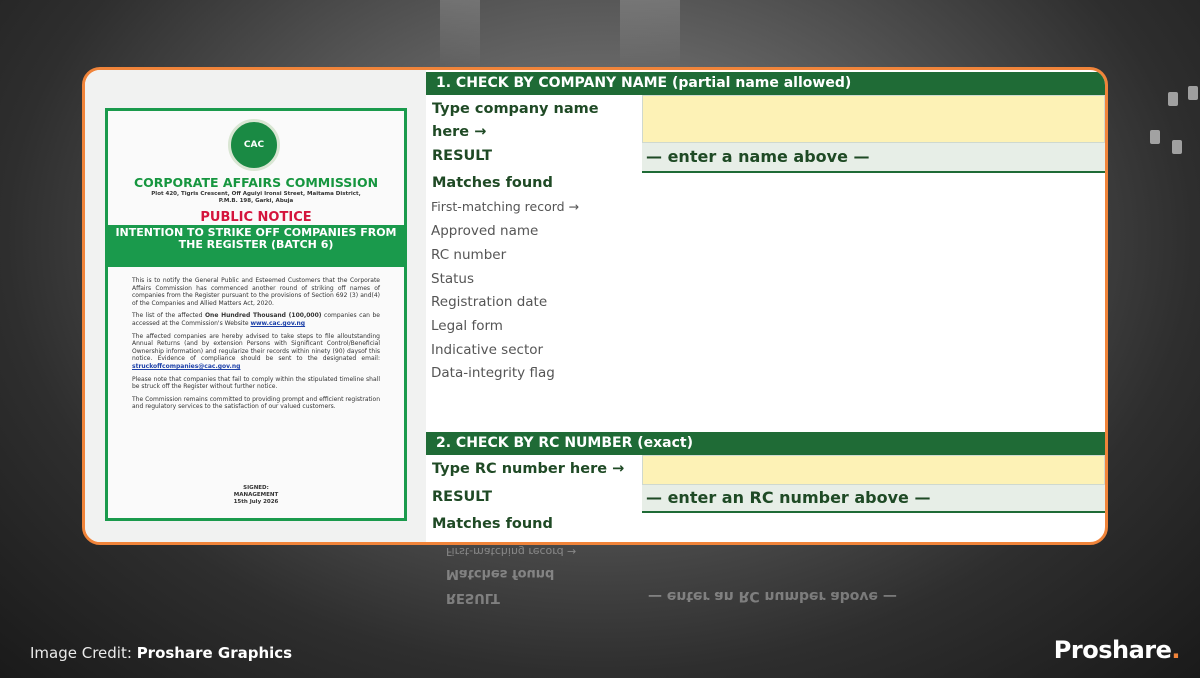  Describe the element at coordinates (256, 182) in the screenshot. I see `notice-org-name: CORPORATE AFFAIRS COMMISSION` at that location.